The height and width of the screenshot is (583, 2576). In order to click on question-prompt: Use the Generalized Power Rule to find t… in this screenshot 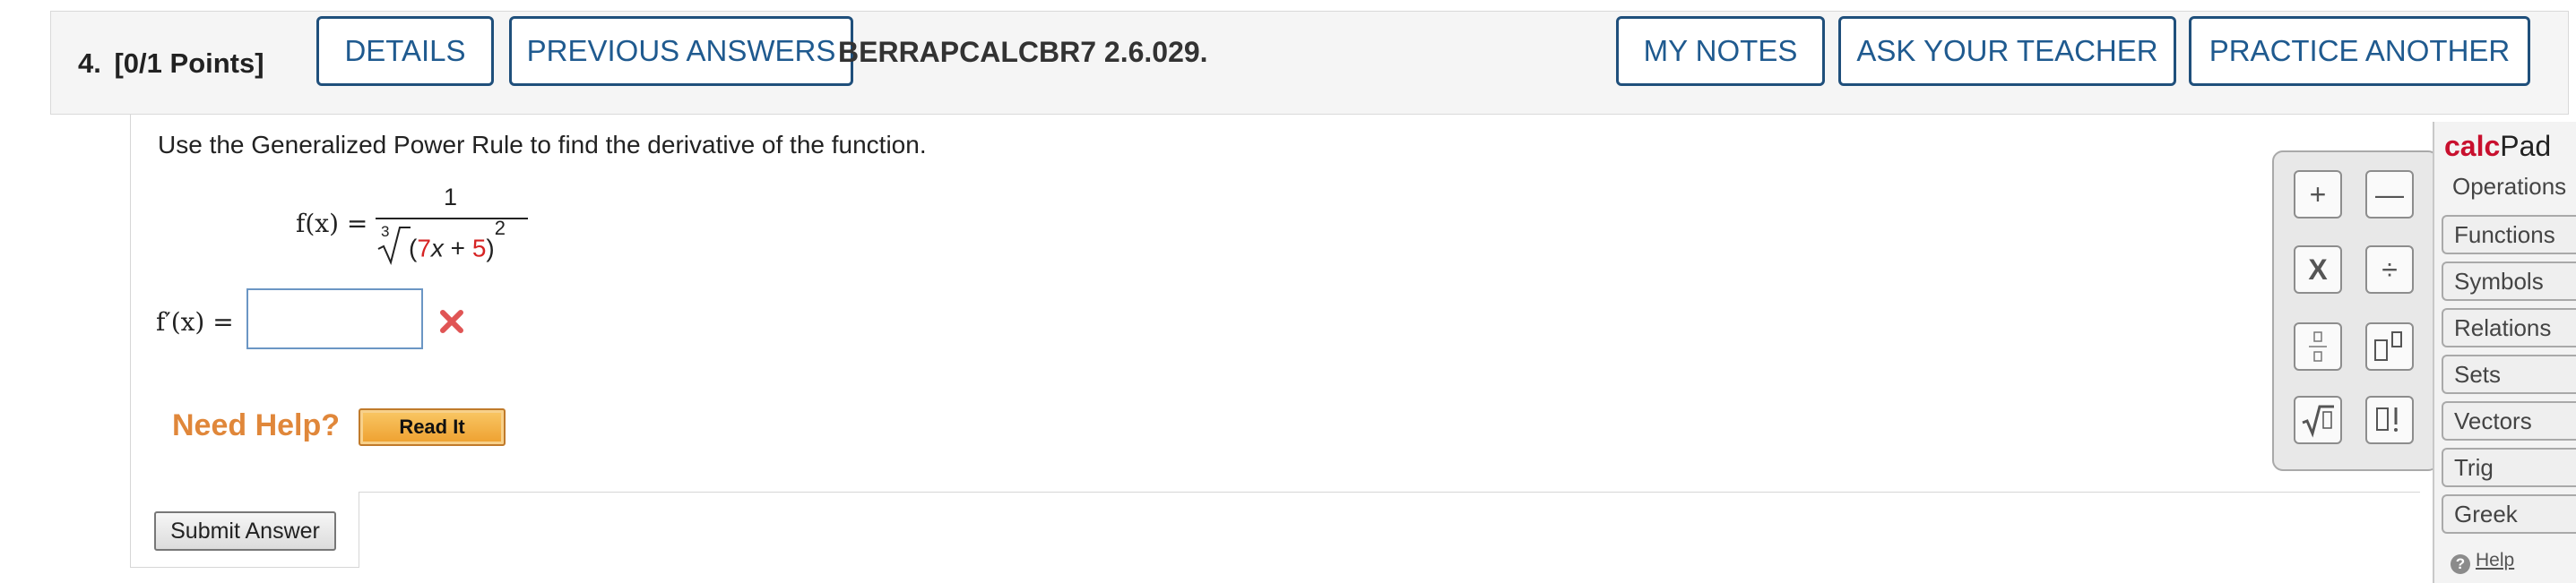, I will do `click(542, 145)`.